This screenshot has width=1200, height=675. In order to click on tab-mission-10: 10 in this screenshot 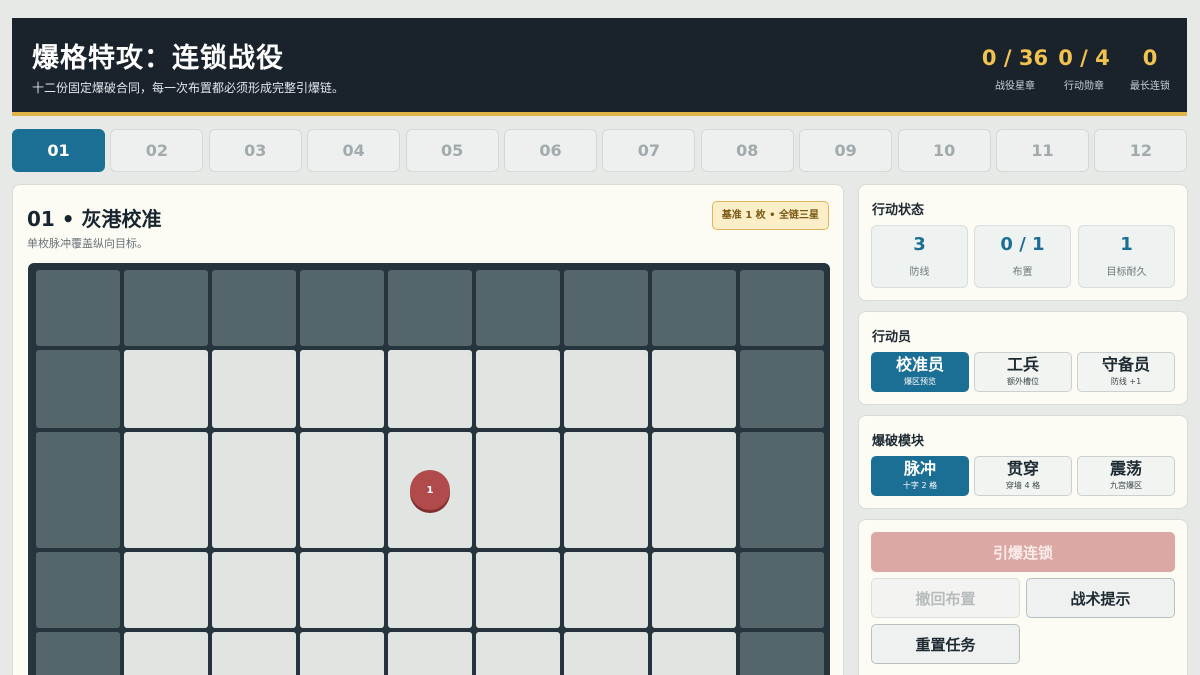, I will do `click(944, 150)`.